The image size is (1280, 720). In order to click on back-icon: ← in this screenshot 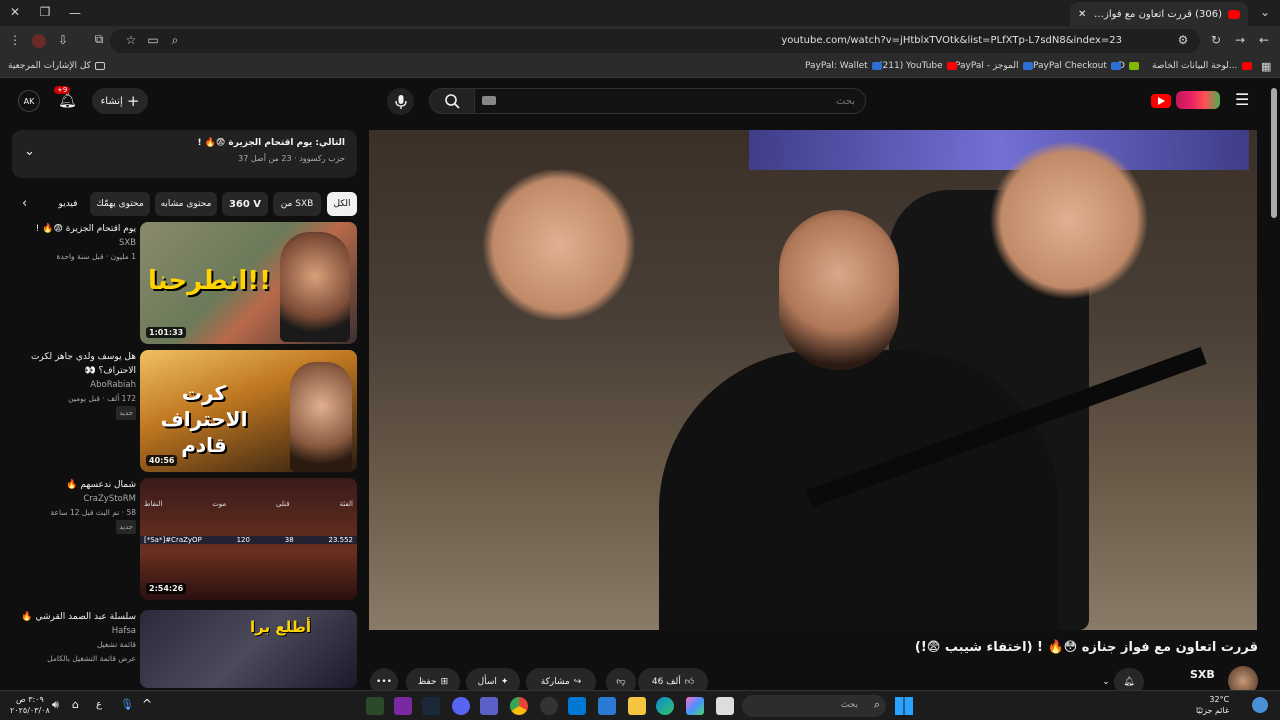, I will do `click(1264, 40)`.